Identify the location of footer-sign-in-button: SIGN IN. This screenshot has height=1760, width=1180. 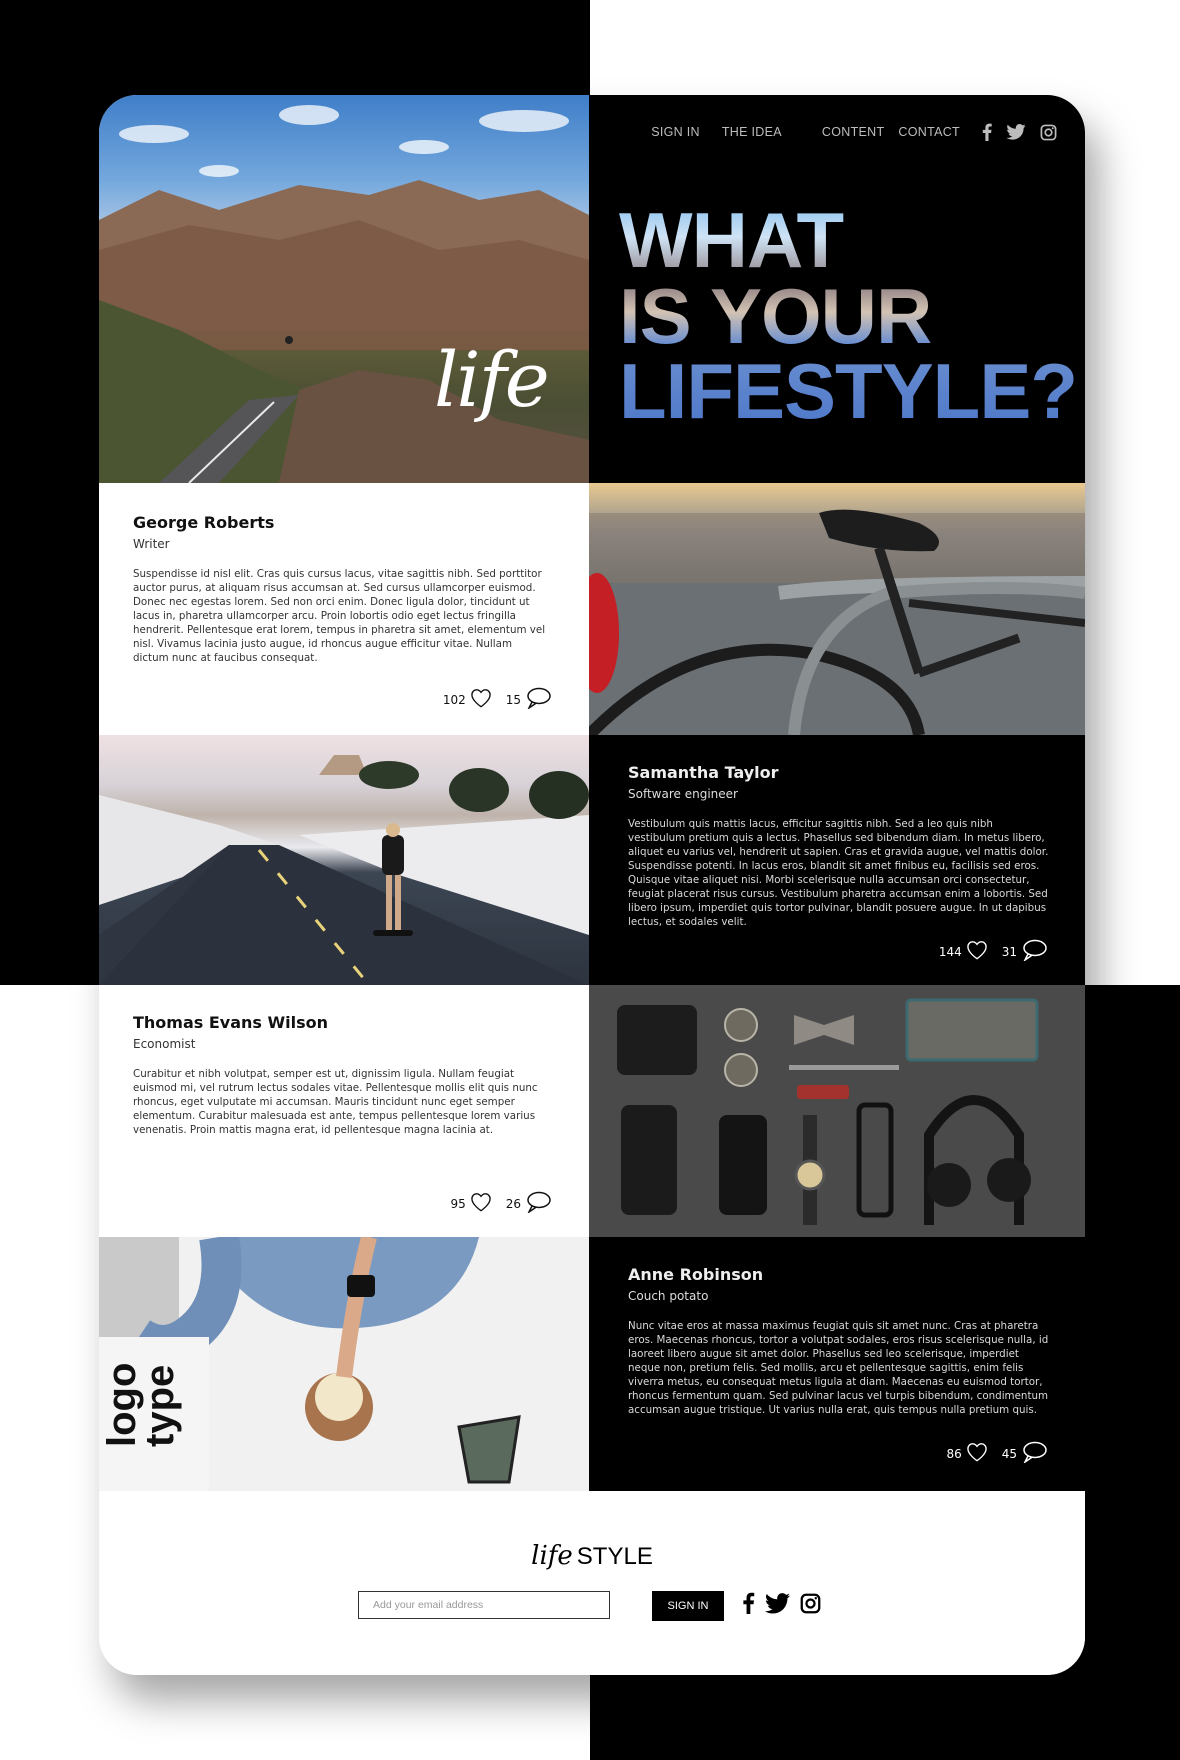
(688, 1606).